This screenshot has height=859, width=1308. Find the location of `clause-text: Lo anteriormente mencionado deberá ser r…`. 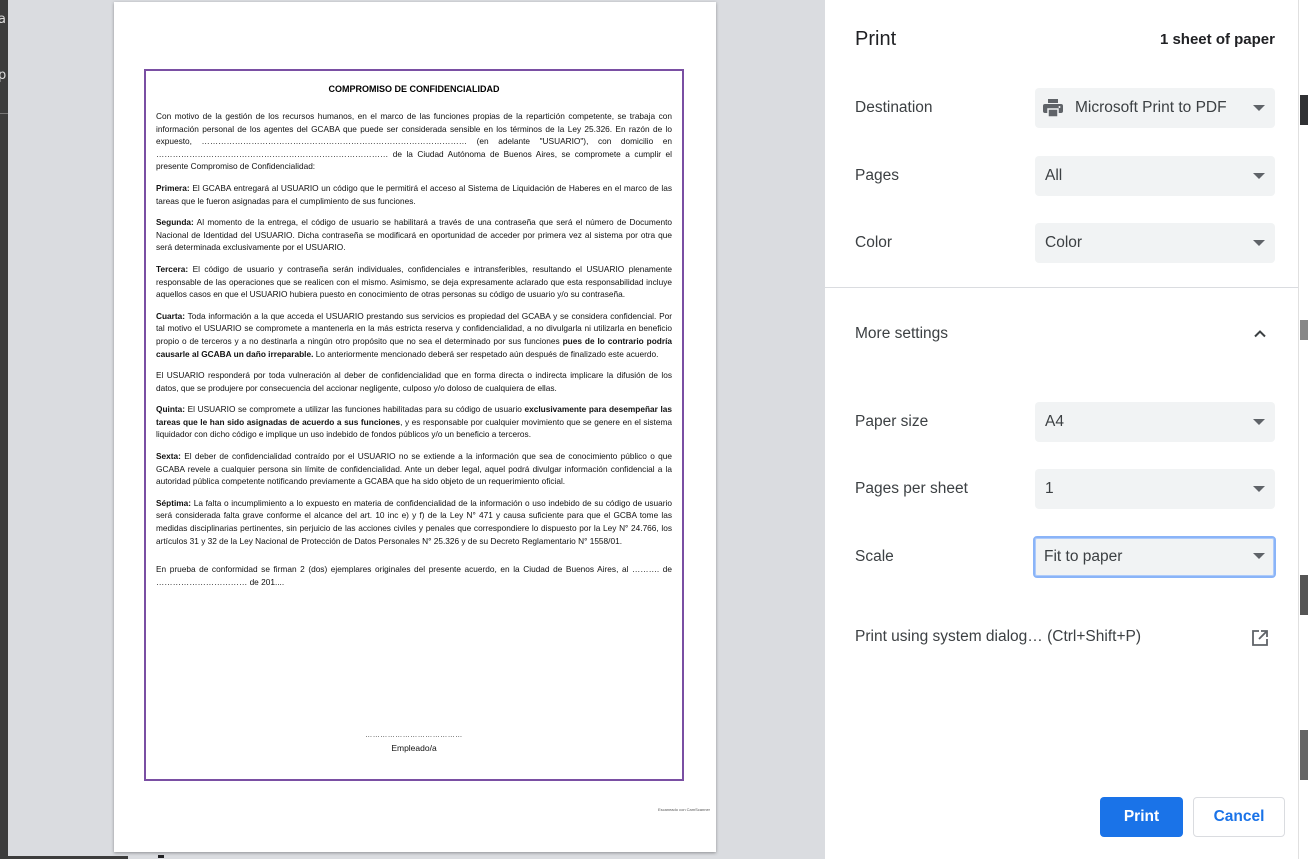

clause-text: Lo anteriormente mencionado deberá ser r… is located at coordinates (486, 353).